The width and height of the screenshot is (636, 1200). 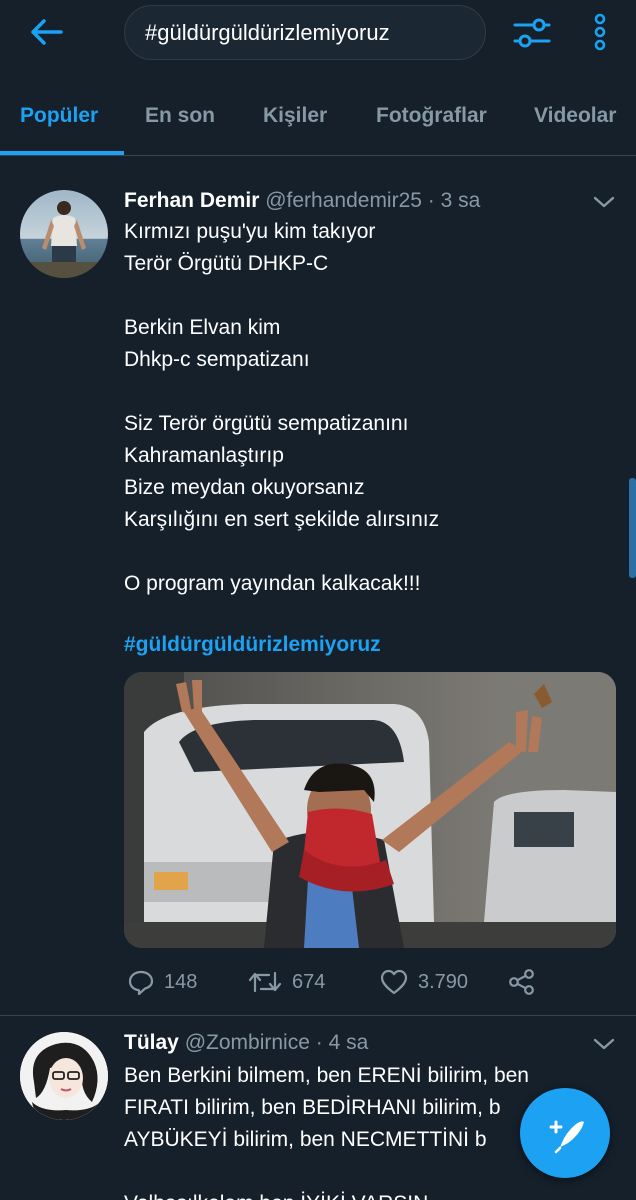 I want to click on search-header: #güldürgüldürizlemiyoruz, so click(x=318, y=41).